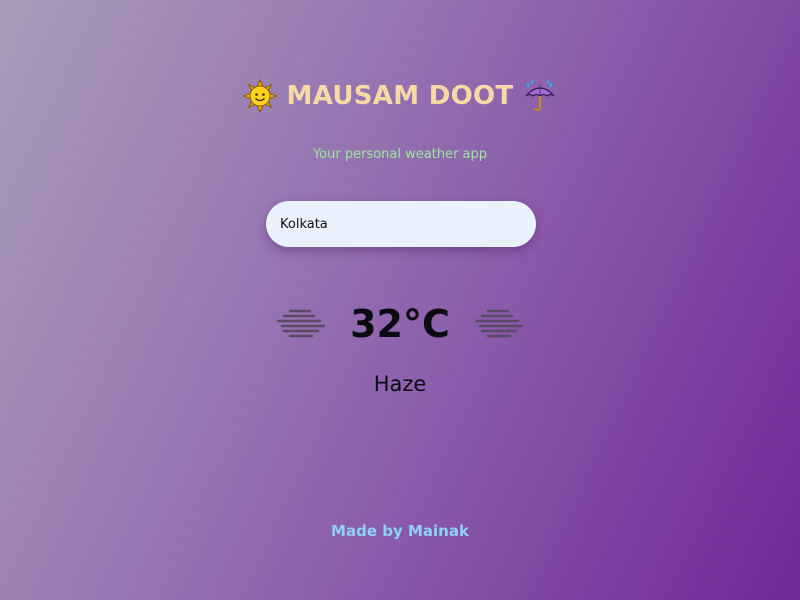  I want to click on app-title: MAUSAM DOOT, so click(400, 96).